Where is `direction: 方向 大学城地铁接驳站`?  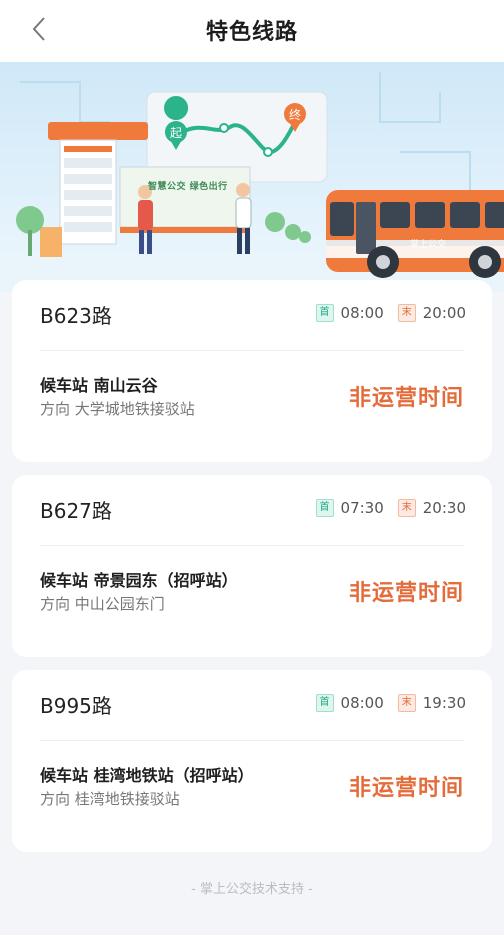 direction: 方向 大学城地铁接驳站 is located at coordinates (117, 408).